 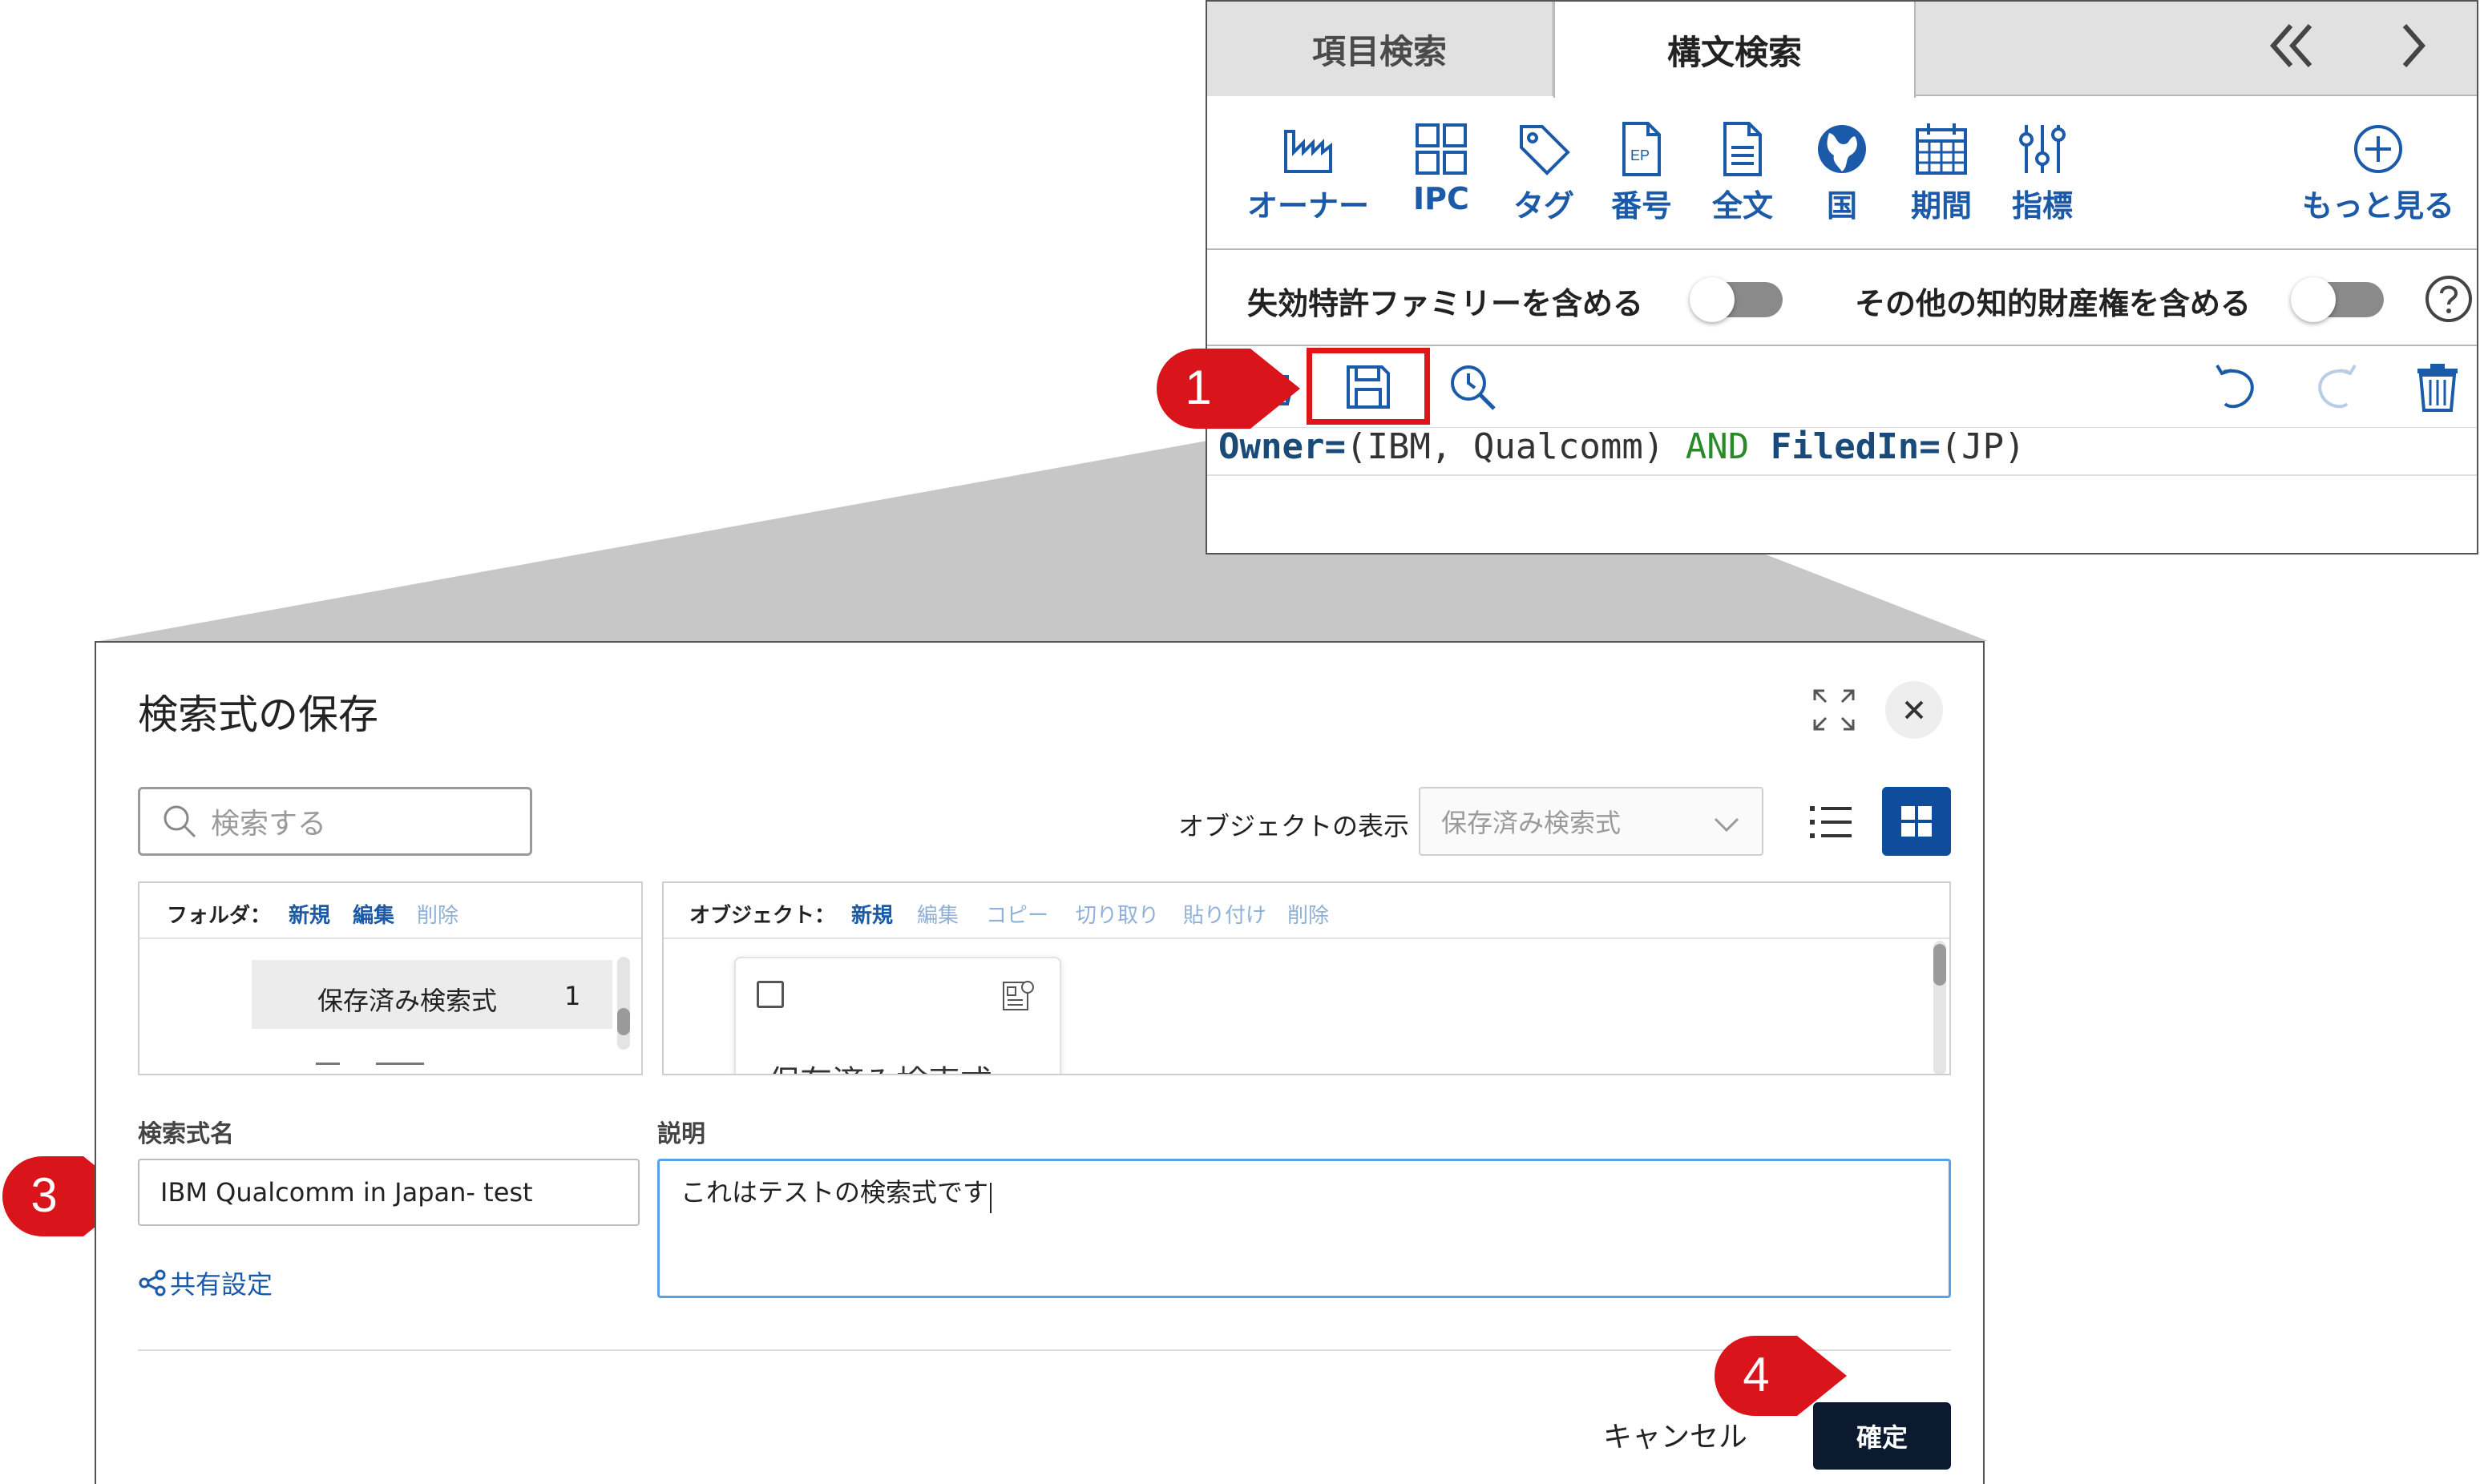 I want to click on query-filedin-values: (JP), so click(x=1983, y=447).